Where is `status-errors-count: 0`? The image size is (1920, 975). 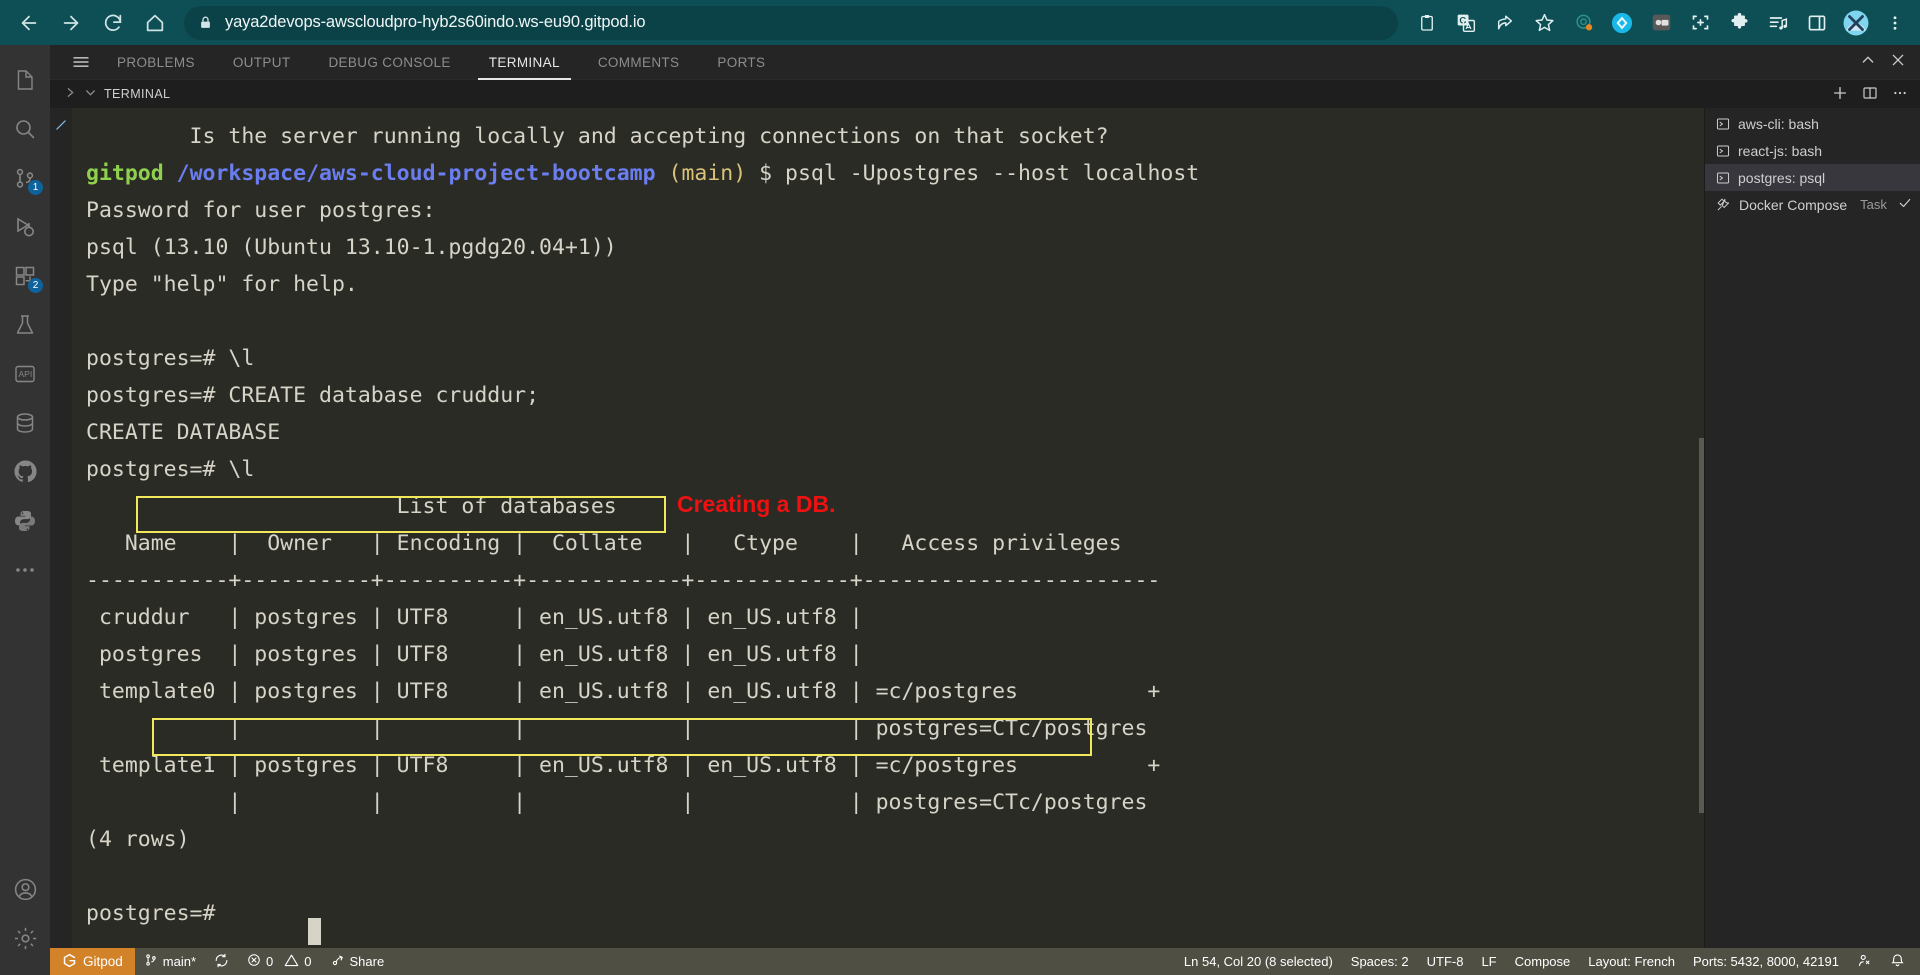
status-errors-count: 0 is located at coordinates (270, 961).